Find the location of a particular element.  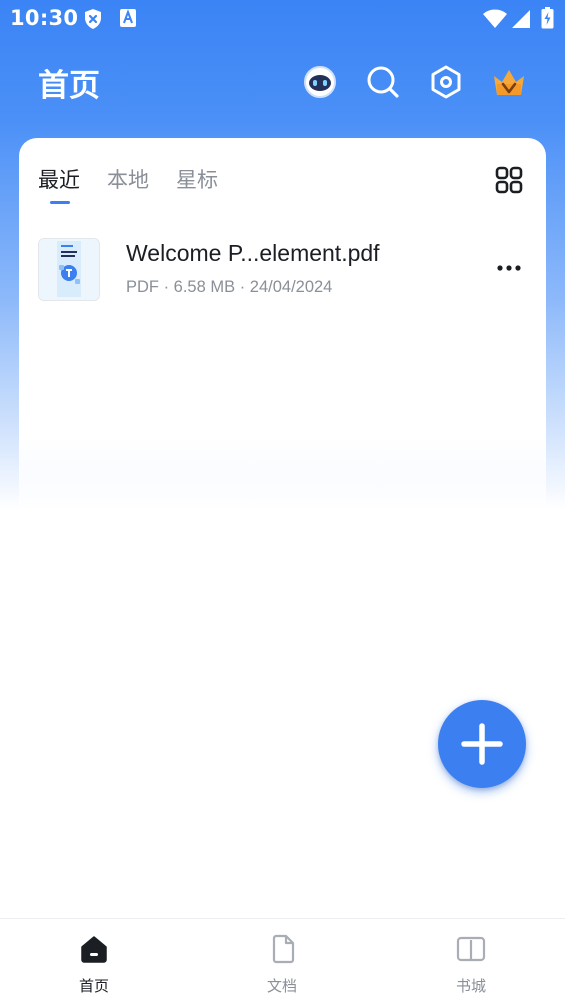

status-time: 10:30 is located at coordinates (44, 18).